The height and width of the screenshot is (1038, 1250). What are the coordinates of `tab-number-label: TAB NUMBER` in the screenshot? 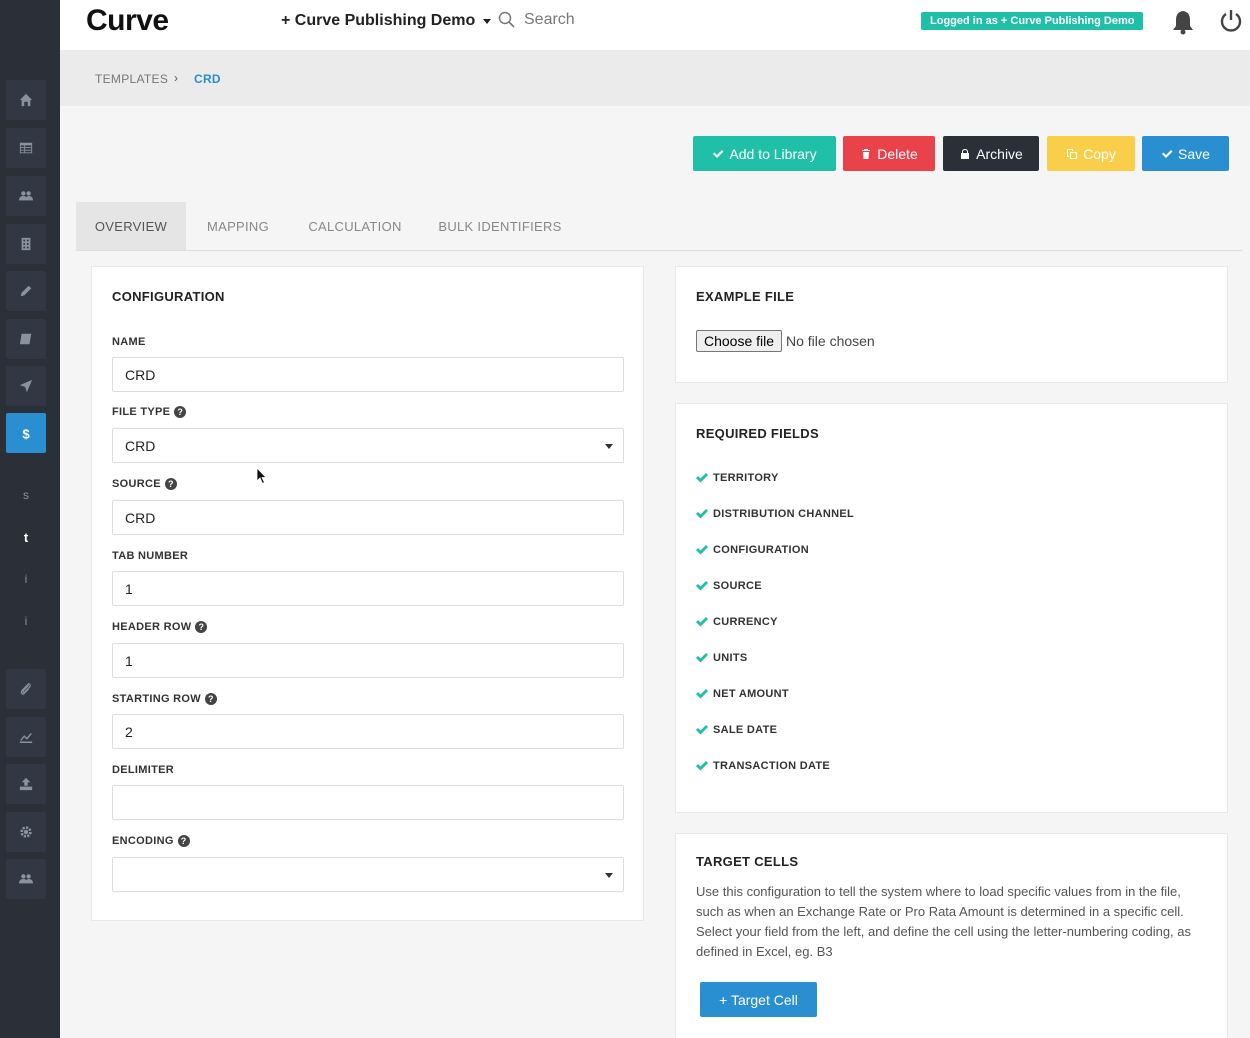 It's located at (150, 556).